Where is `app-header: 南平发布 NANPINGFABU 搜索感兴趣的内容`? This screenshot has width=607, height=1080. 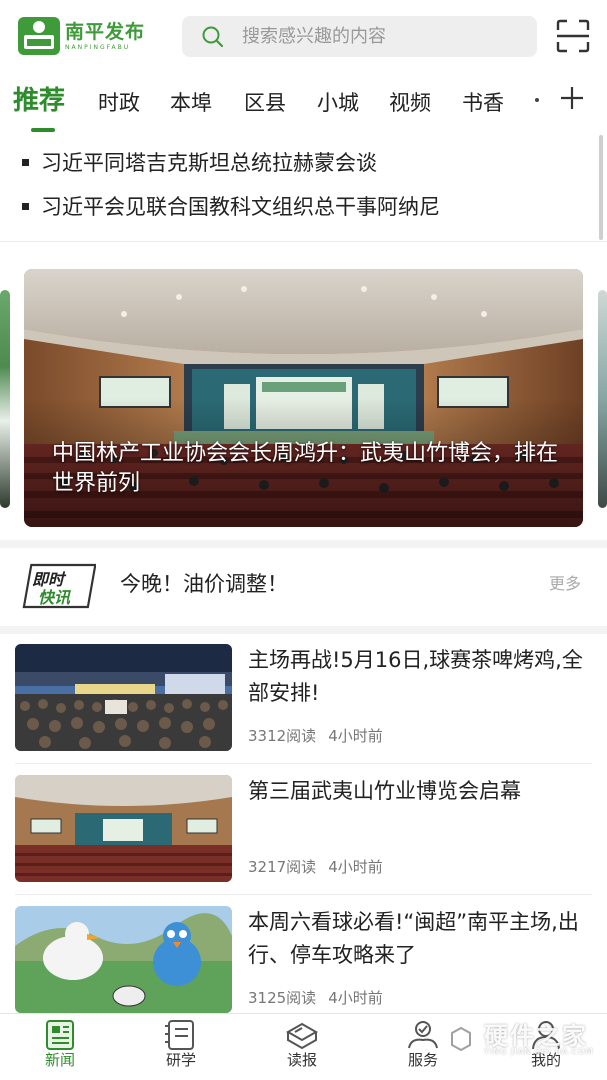 app-header: 南平发布 NANPINGFABU 搜索感兴趣的内容 is located at coordinates (303, 36).